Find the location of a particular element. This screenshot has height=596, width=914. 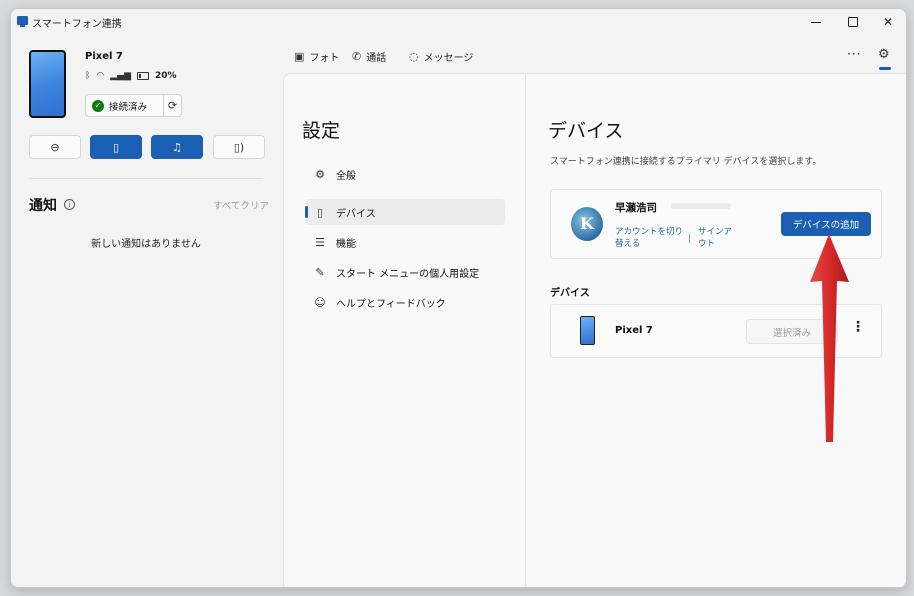

annotation-arrow is located at coordinates (829, 338).